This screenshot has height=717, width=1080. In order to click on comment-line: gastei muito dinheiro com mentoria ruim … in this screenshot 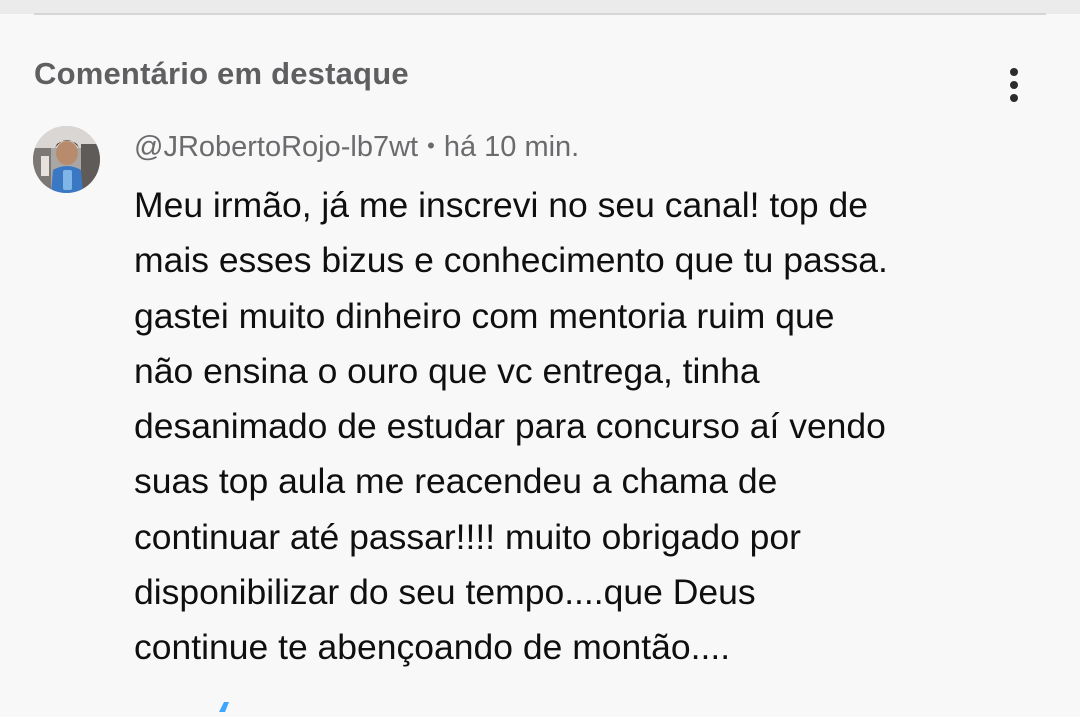, I will do `click(484, 315)`.